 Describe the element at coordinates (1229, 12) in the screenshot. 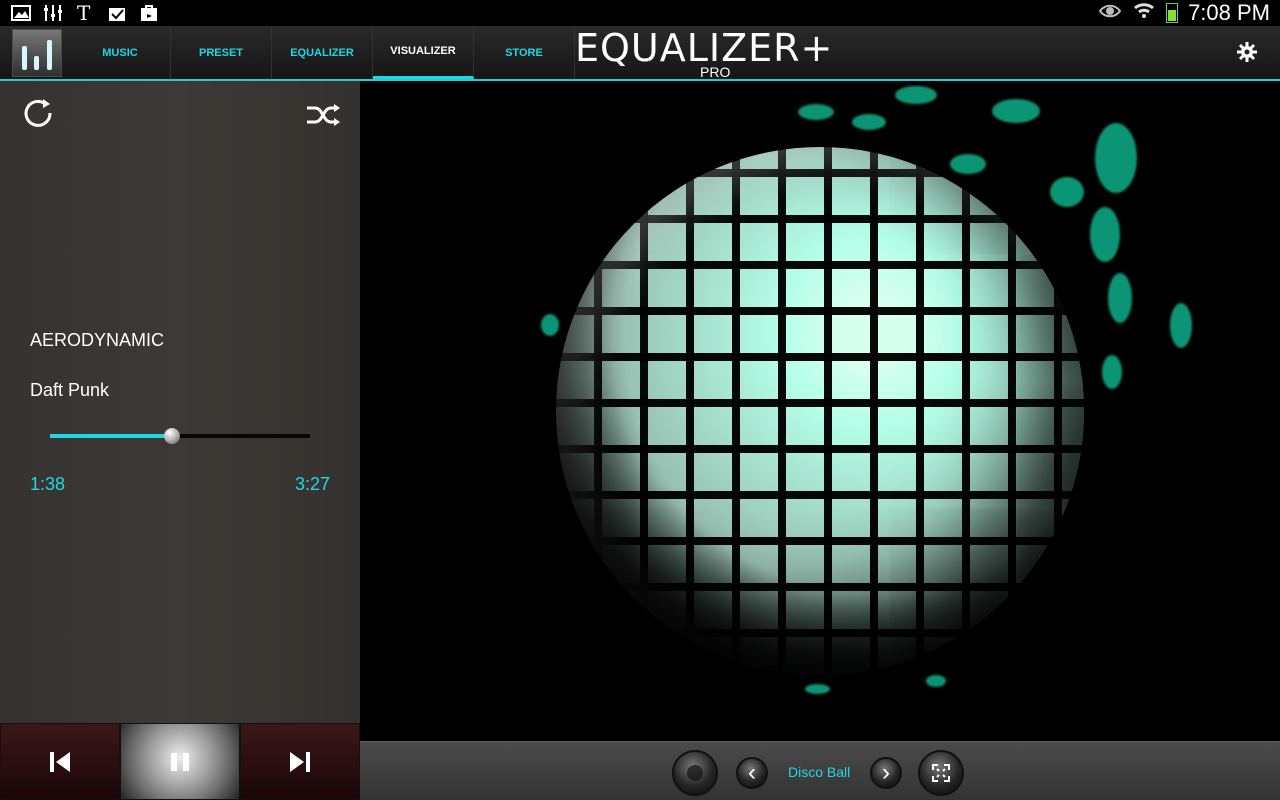

I see `status-time: 7:08 PM` at that location.